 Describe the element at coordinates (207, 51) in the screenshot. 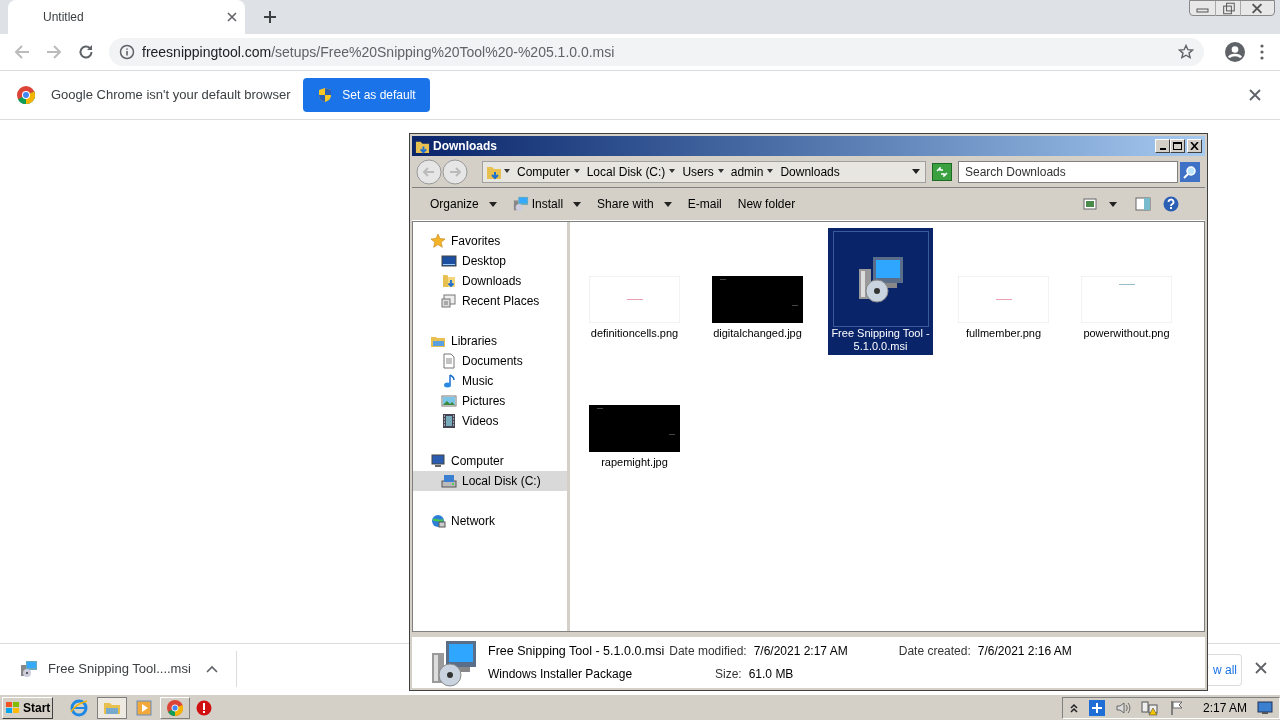

I see `url-host: freesnippingtool.com` at that location.